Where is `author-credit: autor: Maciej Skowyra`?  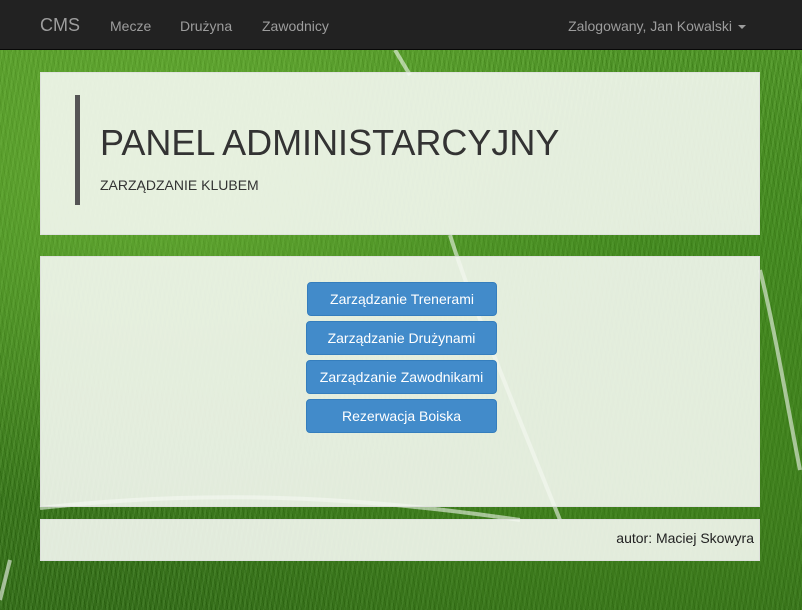
author-credit: autor: Maciej Skowyra is located at coordinates (685, 538).